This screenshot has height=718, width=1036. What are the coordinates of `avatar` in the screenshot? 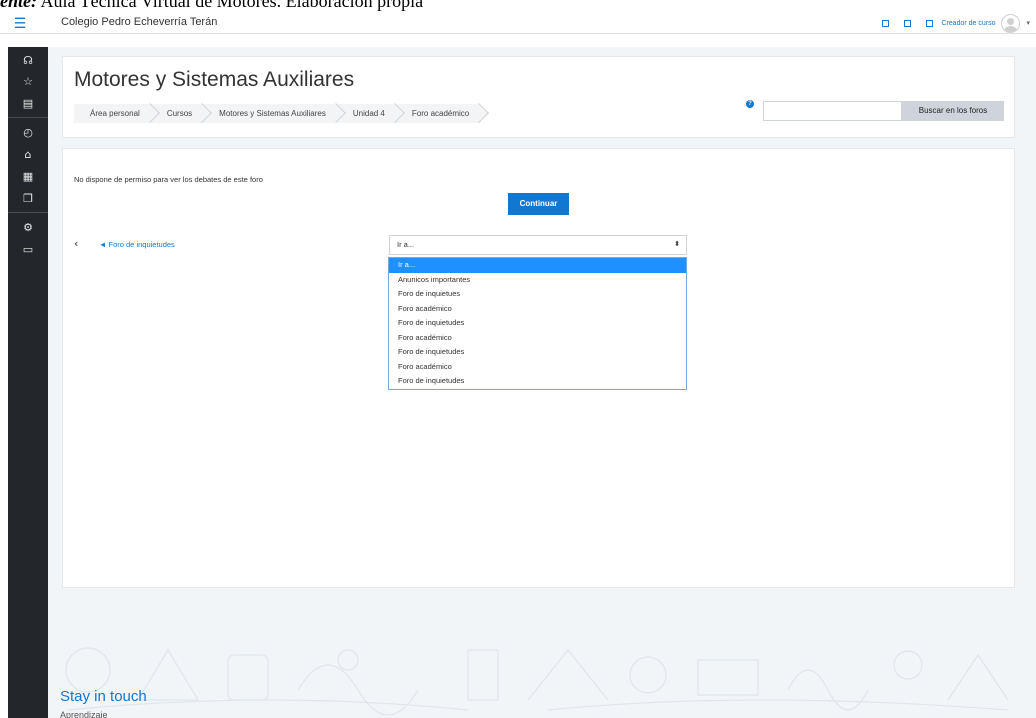 It's located at (1011, 23).